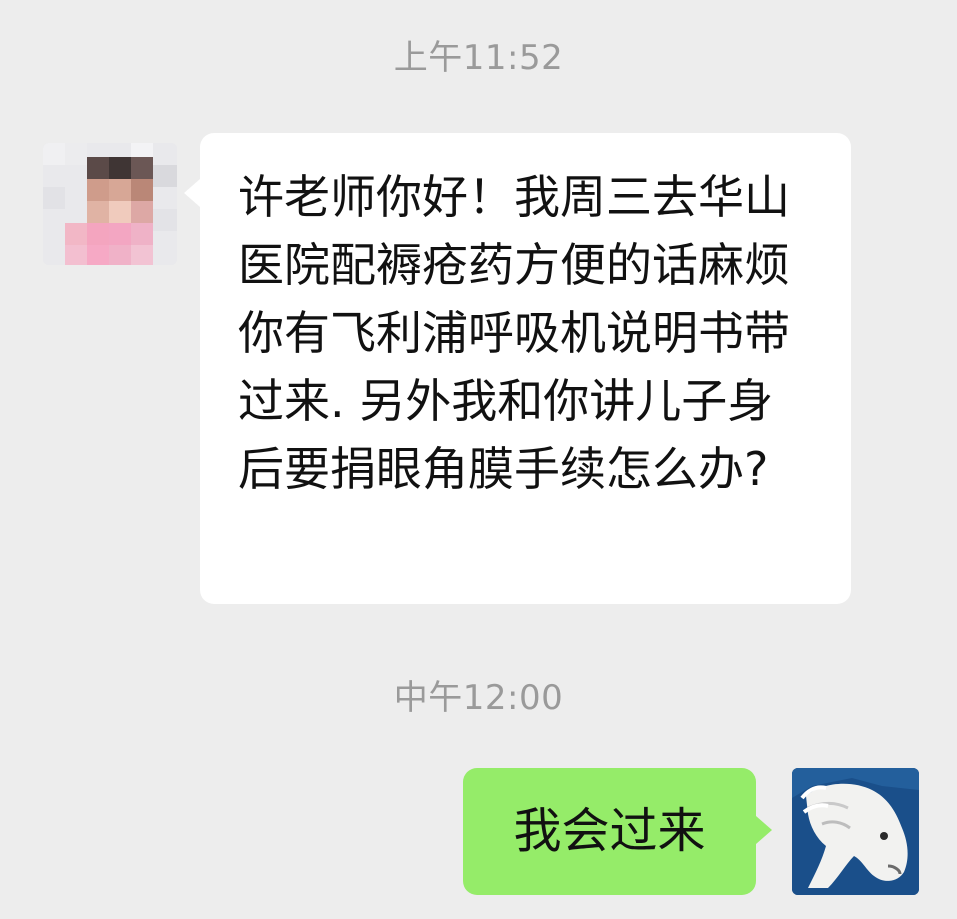  I want to click on timestamp: 上午11:52, so click(478, 58).